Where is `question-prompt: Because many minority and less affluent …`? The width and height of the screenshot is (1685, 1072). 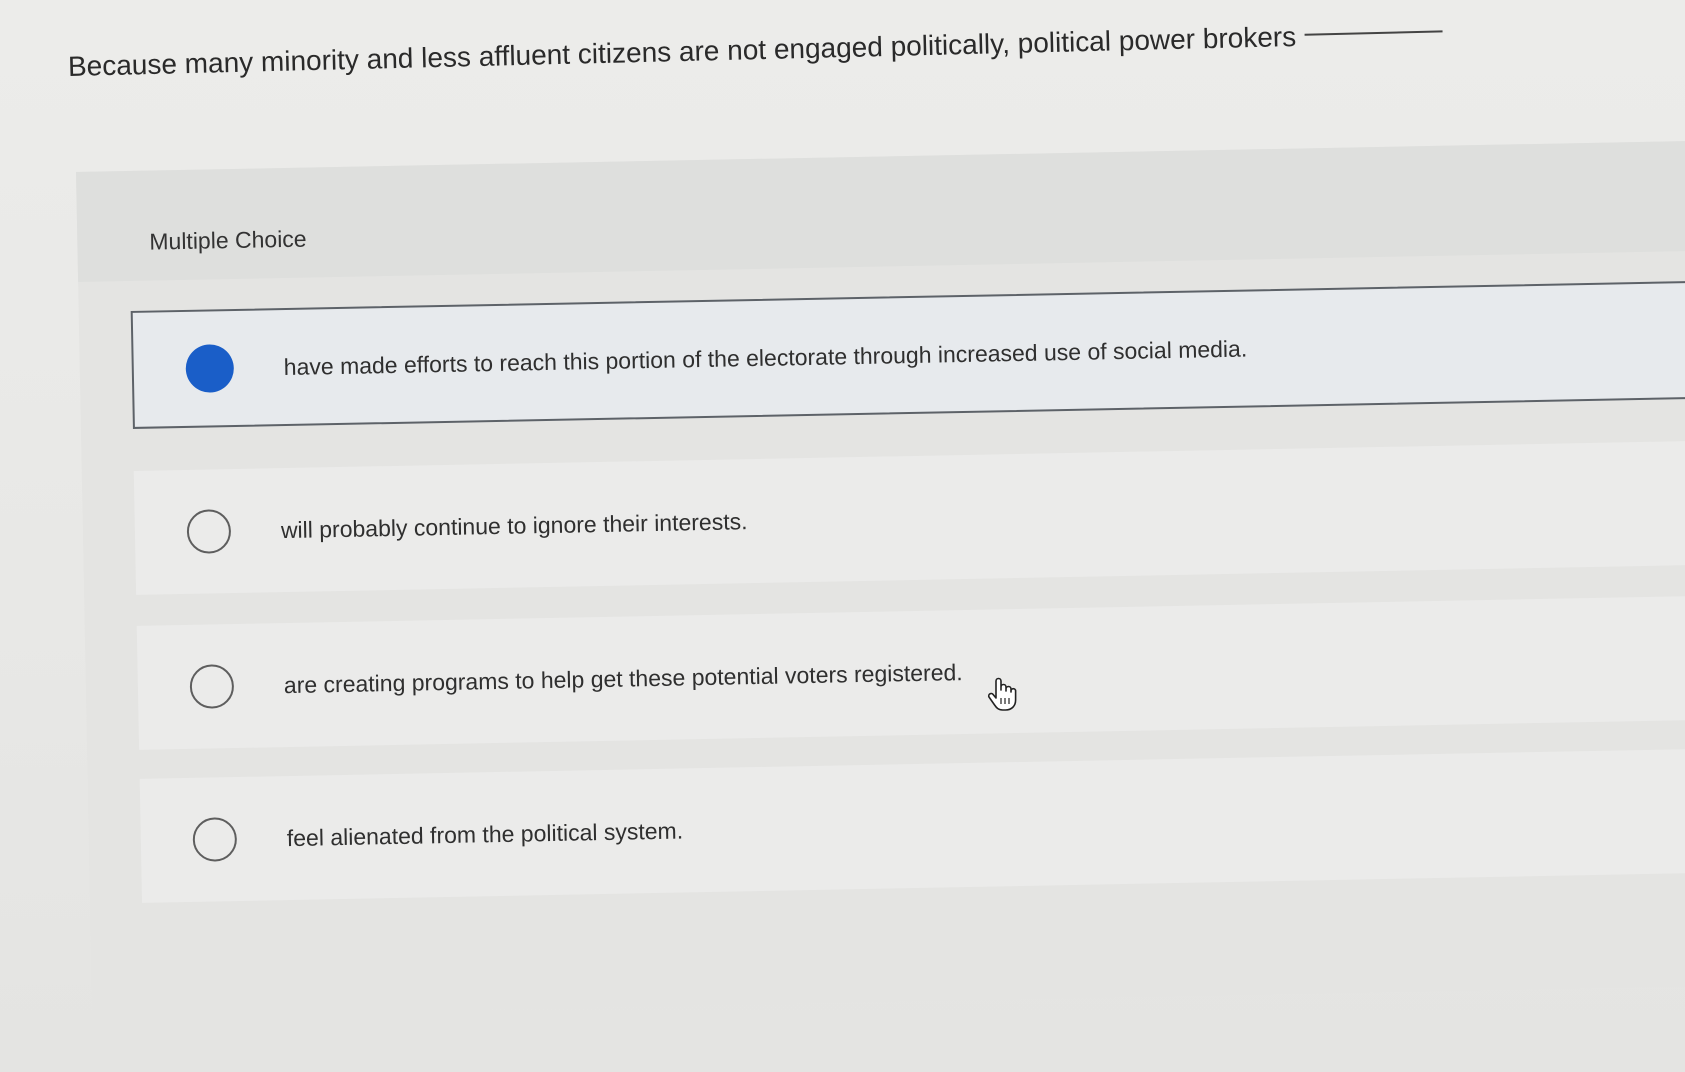
question-prompt: Because many minority and less affluent … is located at coordinates (758, 50).